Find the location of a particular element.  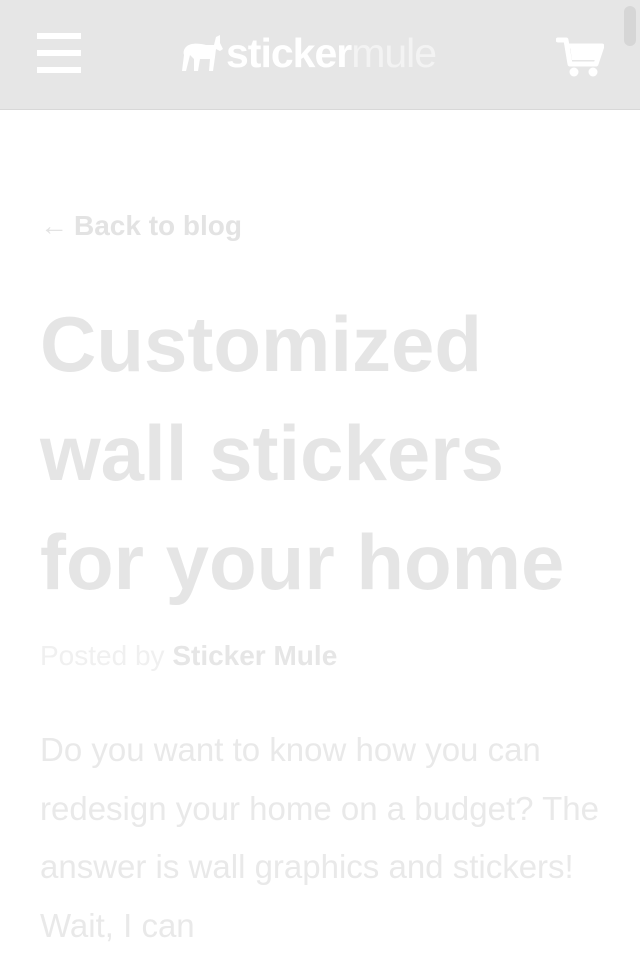

mule-logo-icon is located at coordinates (202, 53).